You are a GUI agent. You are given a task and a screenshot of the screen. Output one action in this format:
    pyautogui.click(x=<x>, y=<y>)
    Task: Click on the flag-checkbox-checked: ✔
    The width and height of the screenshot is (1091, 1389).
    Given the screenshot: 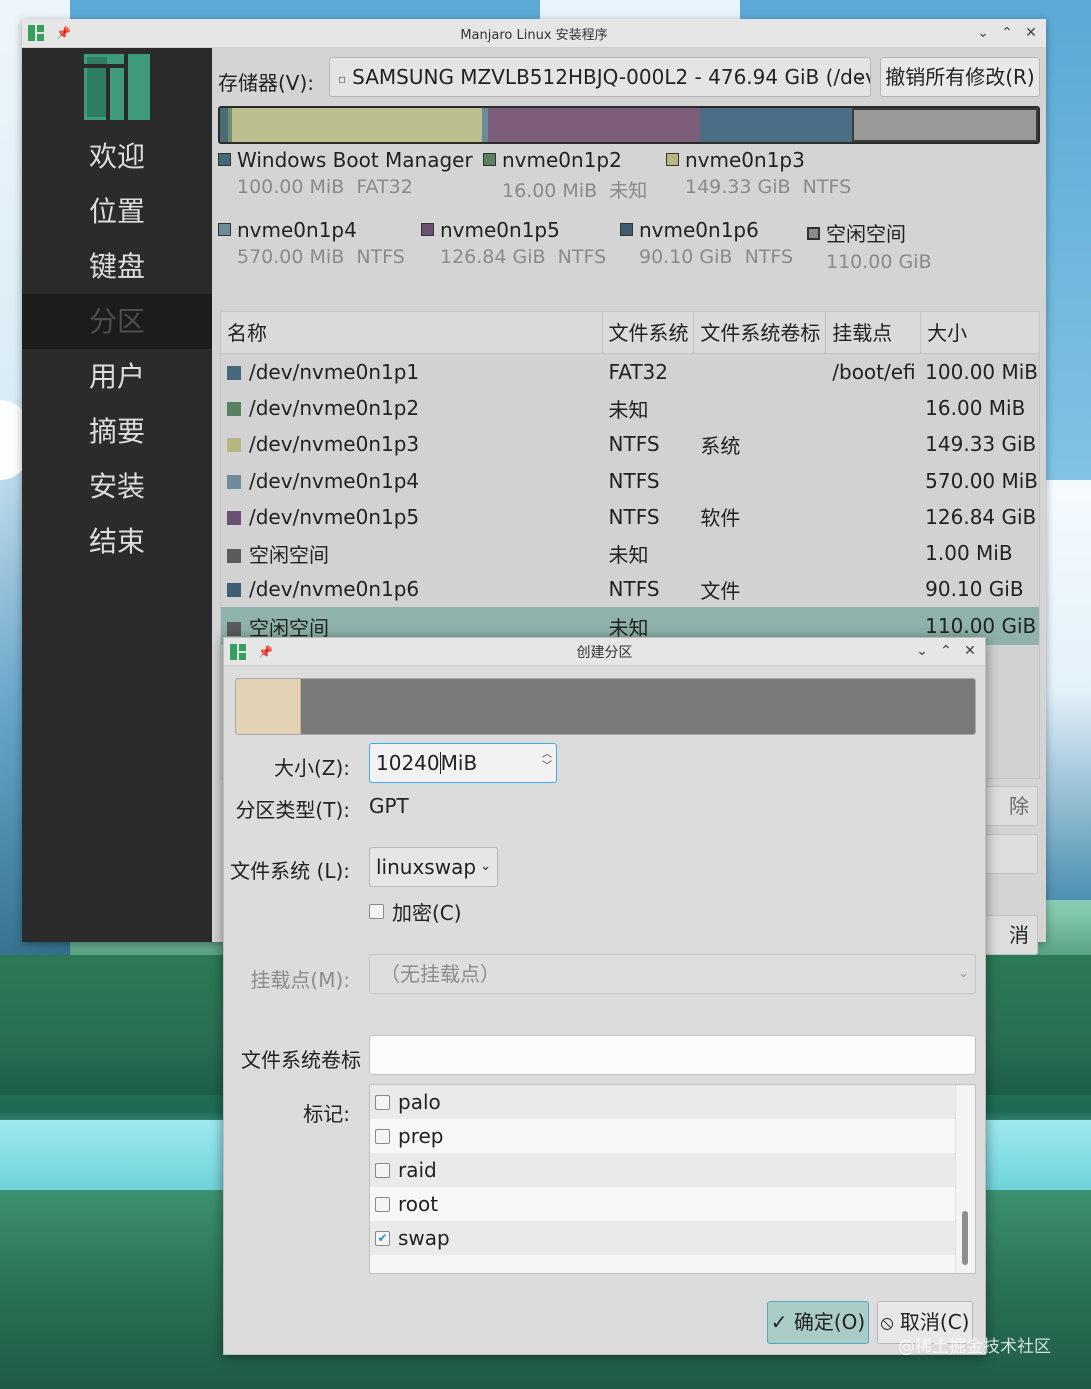 What is the action you would take?
    pyautogui.click(x=382, y=1238)
    